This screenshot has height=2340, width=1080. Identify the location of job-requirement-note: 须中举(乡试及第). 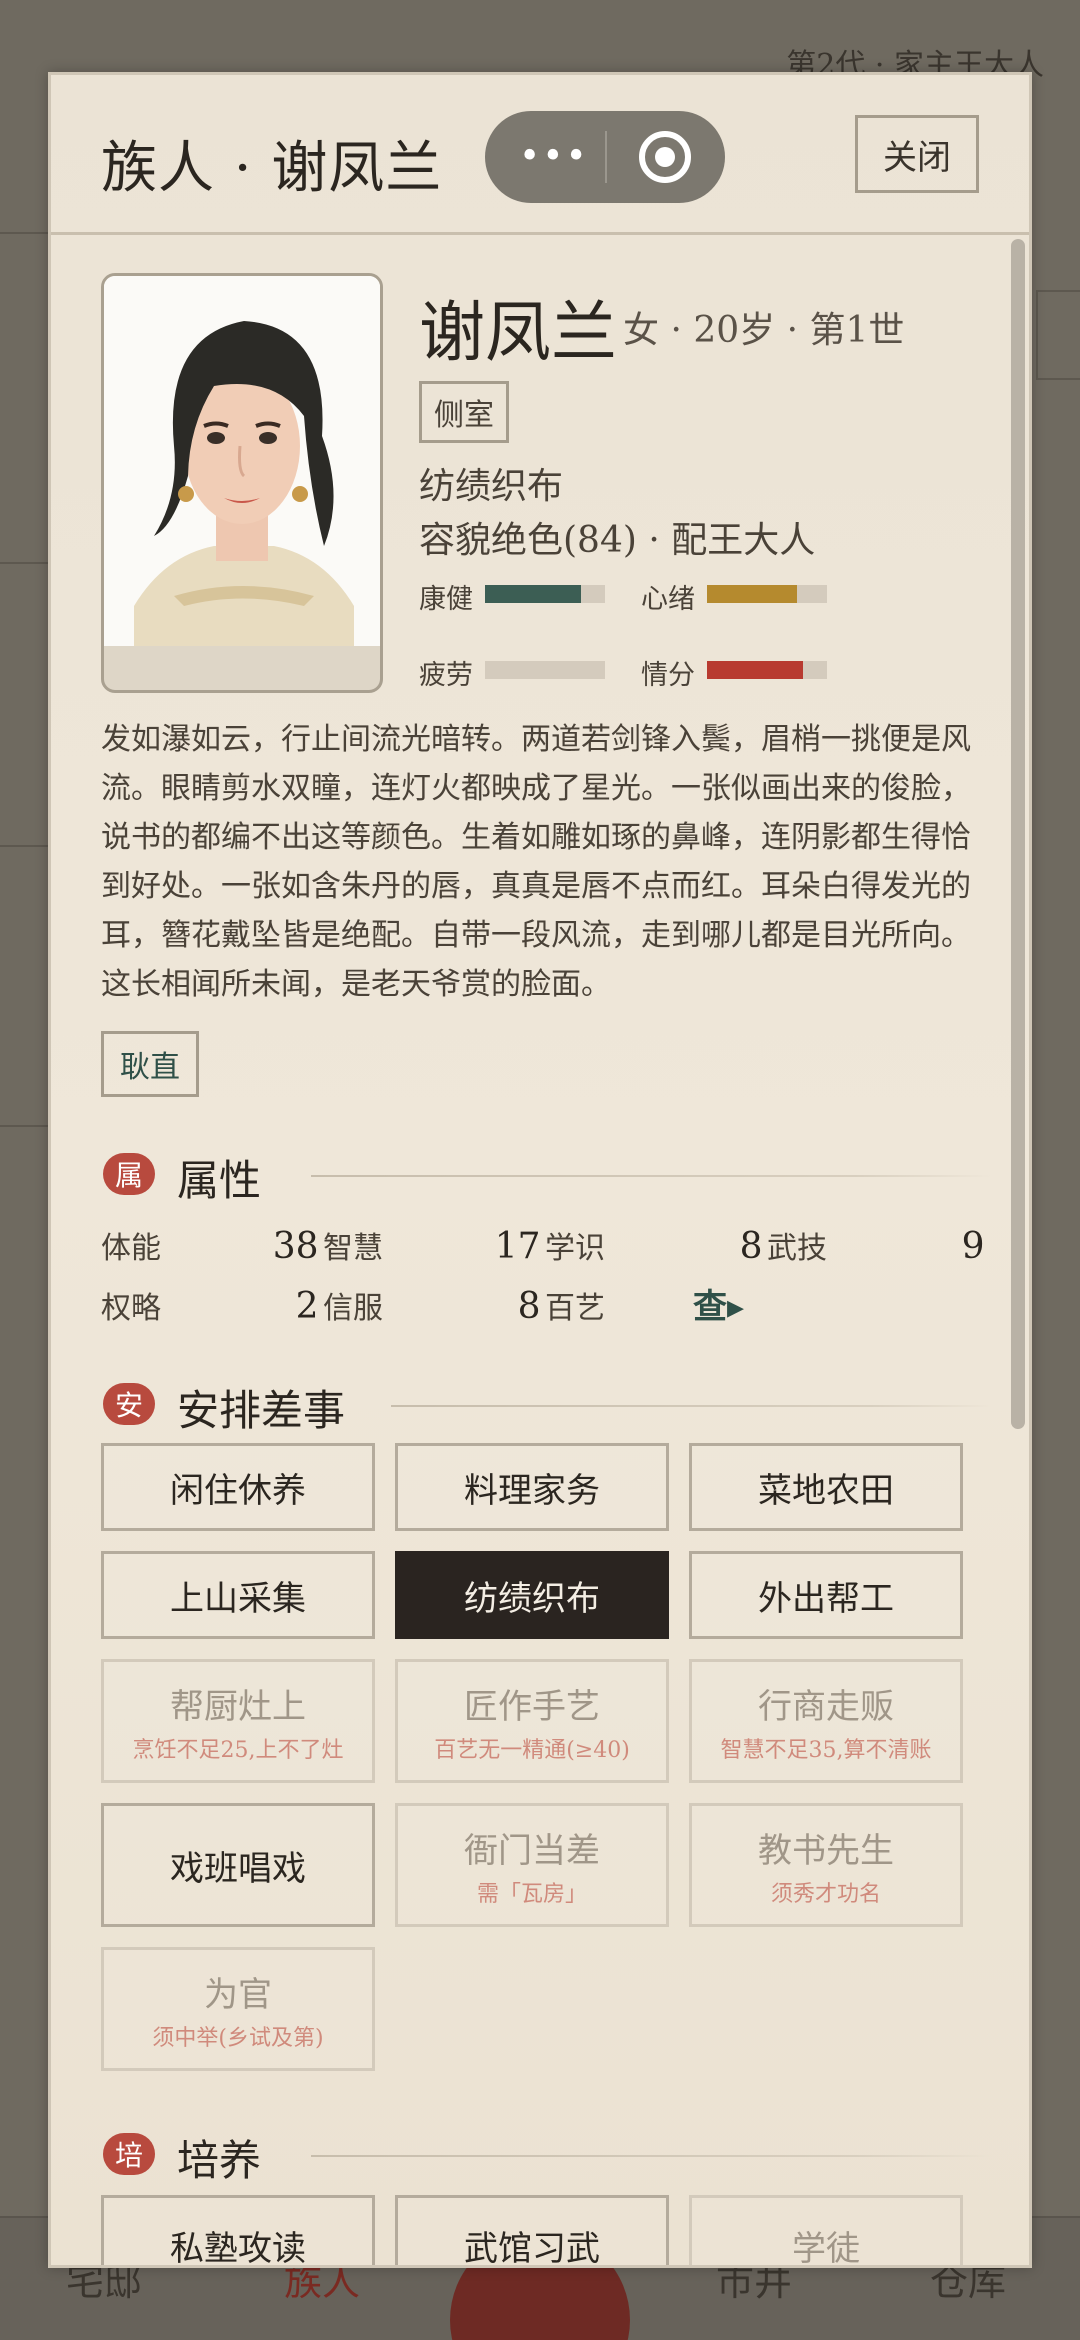
(238, 2038).